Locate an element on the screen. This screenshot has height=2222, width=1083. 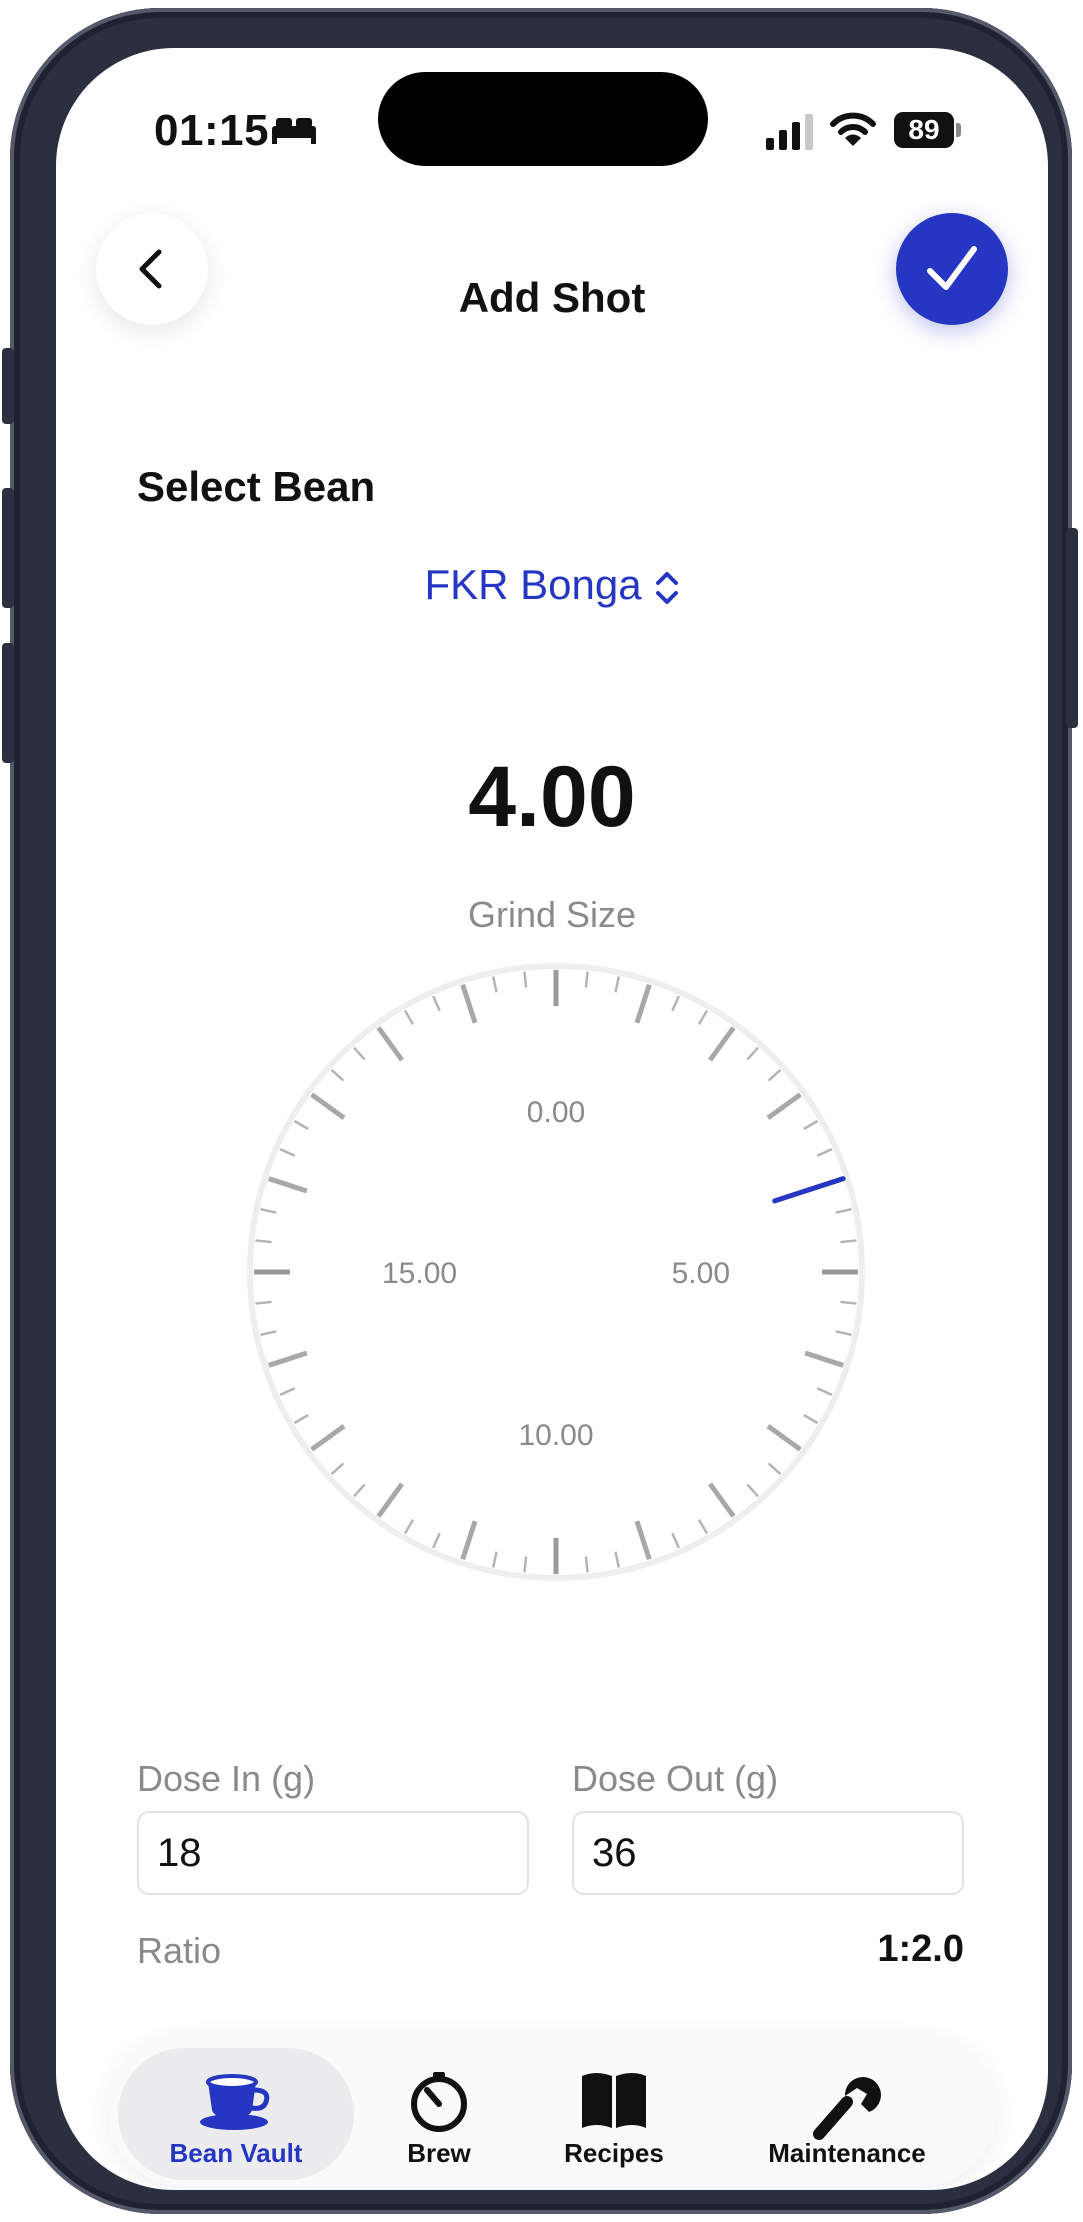
book-icon is located at coordinates (614, 2100).